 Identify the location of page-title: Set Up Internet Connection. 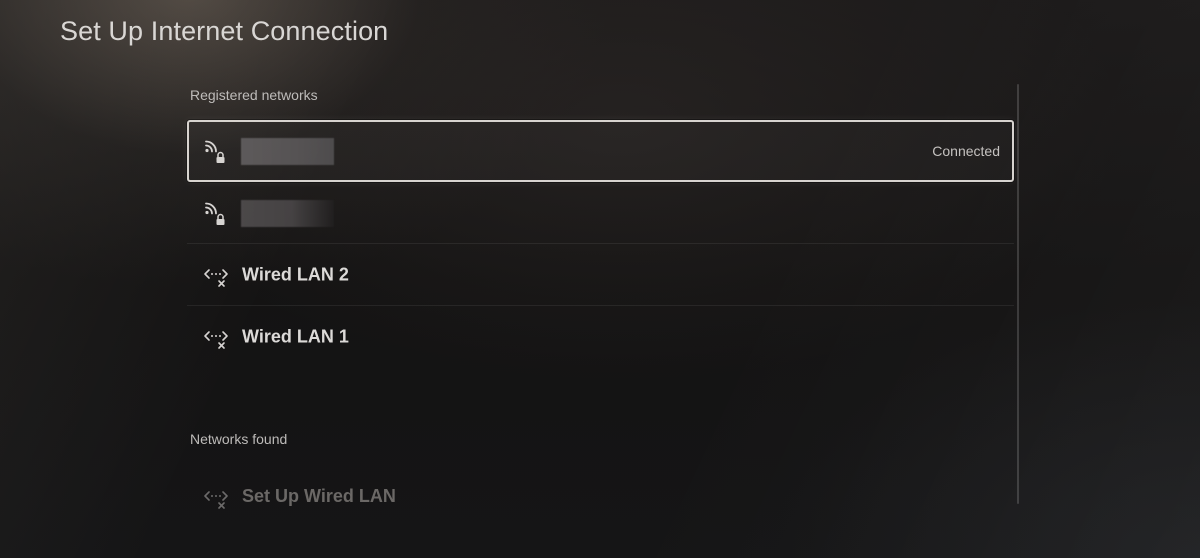
(224, 31).